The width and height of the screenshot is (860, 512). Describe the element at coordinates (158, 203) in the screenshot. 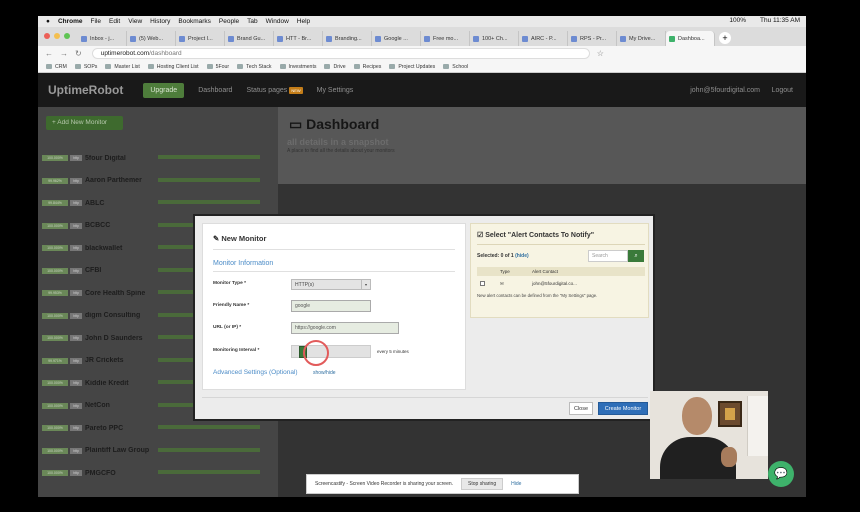

I see `monitor-row: 99.844% http ABLC` at that location.